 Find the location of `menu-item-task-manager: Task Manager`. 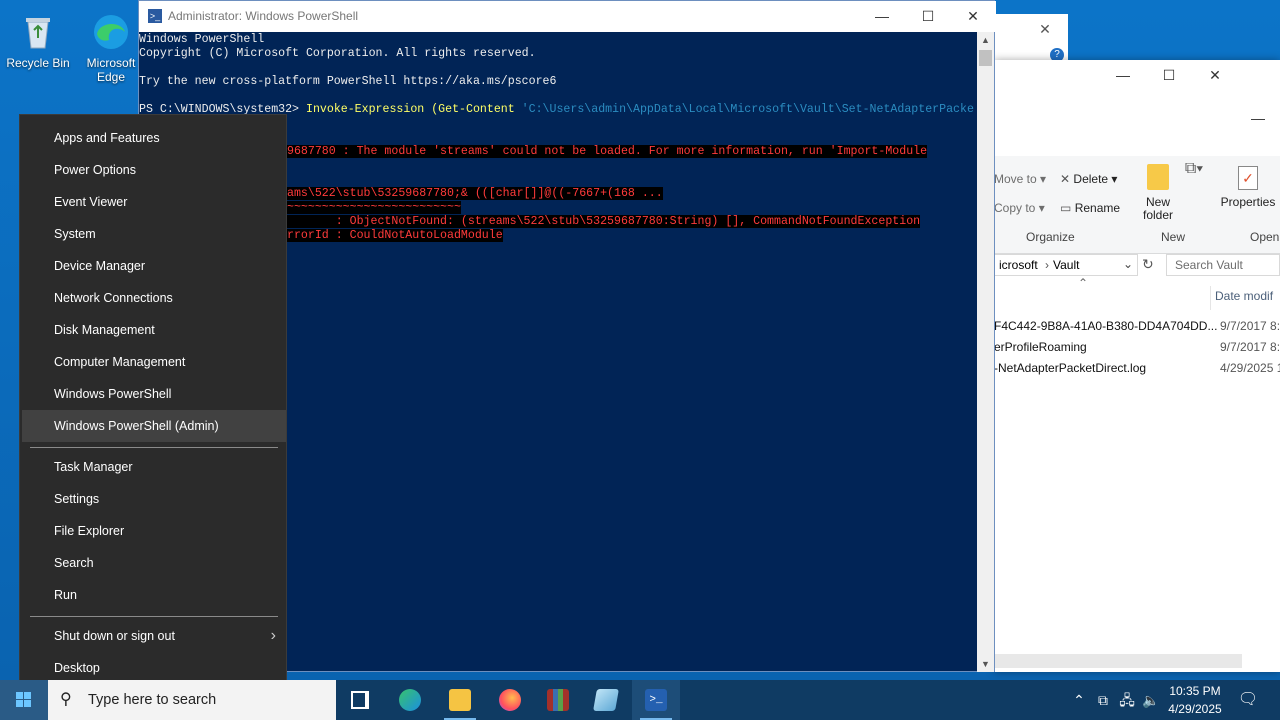

menu-item-task-manager: Task Manager is located at coordinates (154, 467).